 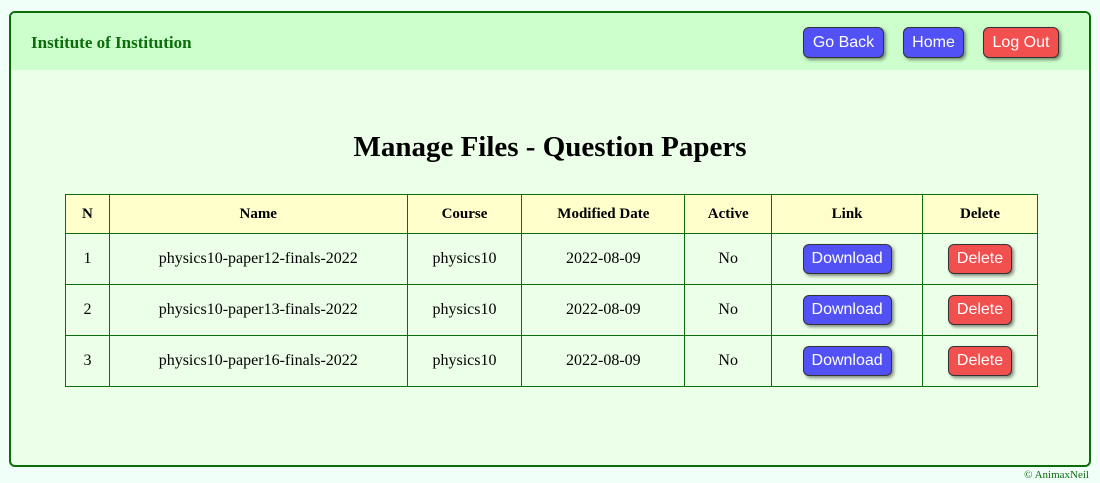 What do you see at coordinates (87, 259) in the screenshot?
I see `row-number: 1` at bounding box center [87, 259].